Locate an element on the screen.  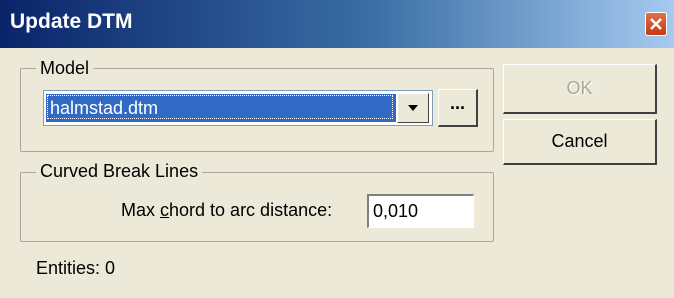
model-select: halmstad.dtm is located at coordinates (238, 108).